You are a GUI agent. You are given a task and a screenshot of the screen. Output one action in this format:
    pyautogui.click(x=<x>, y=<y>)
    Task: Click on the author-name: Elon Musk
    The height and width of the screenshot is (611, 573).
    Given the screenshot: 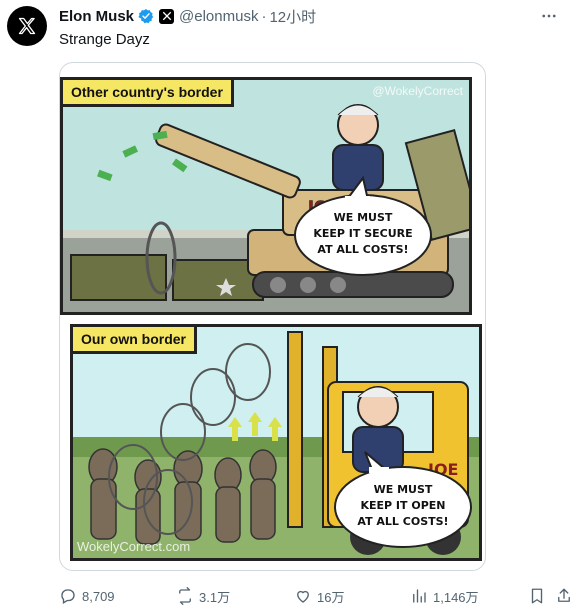 What is the action you would take?
    pyautogui.click(x=96, y=16)
    